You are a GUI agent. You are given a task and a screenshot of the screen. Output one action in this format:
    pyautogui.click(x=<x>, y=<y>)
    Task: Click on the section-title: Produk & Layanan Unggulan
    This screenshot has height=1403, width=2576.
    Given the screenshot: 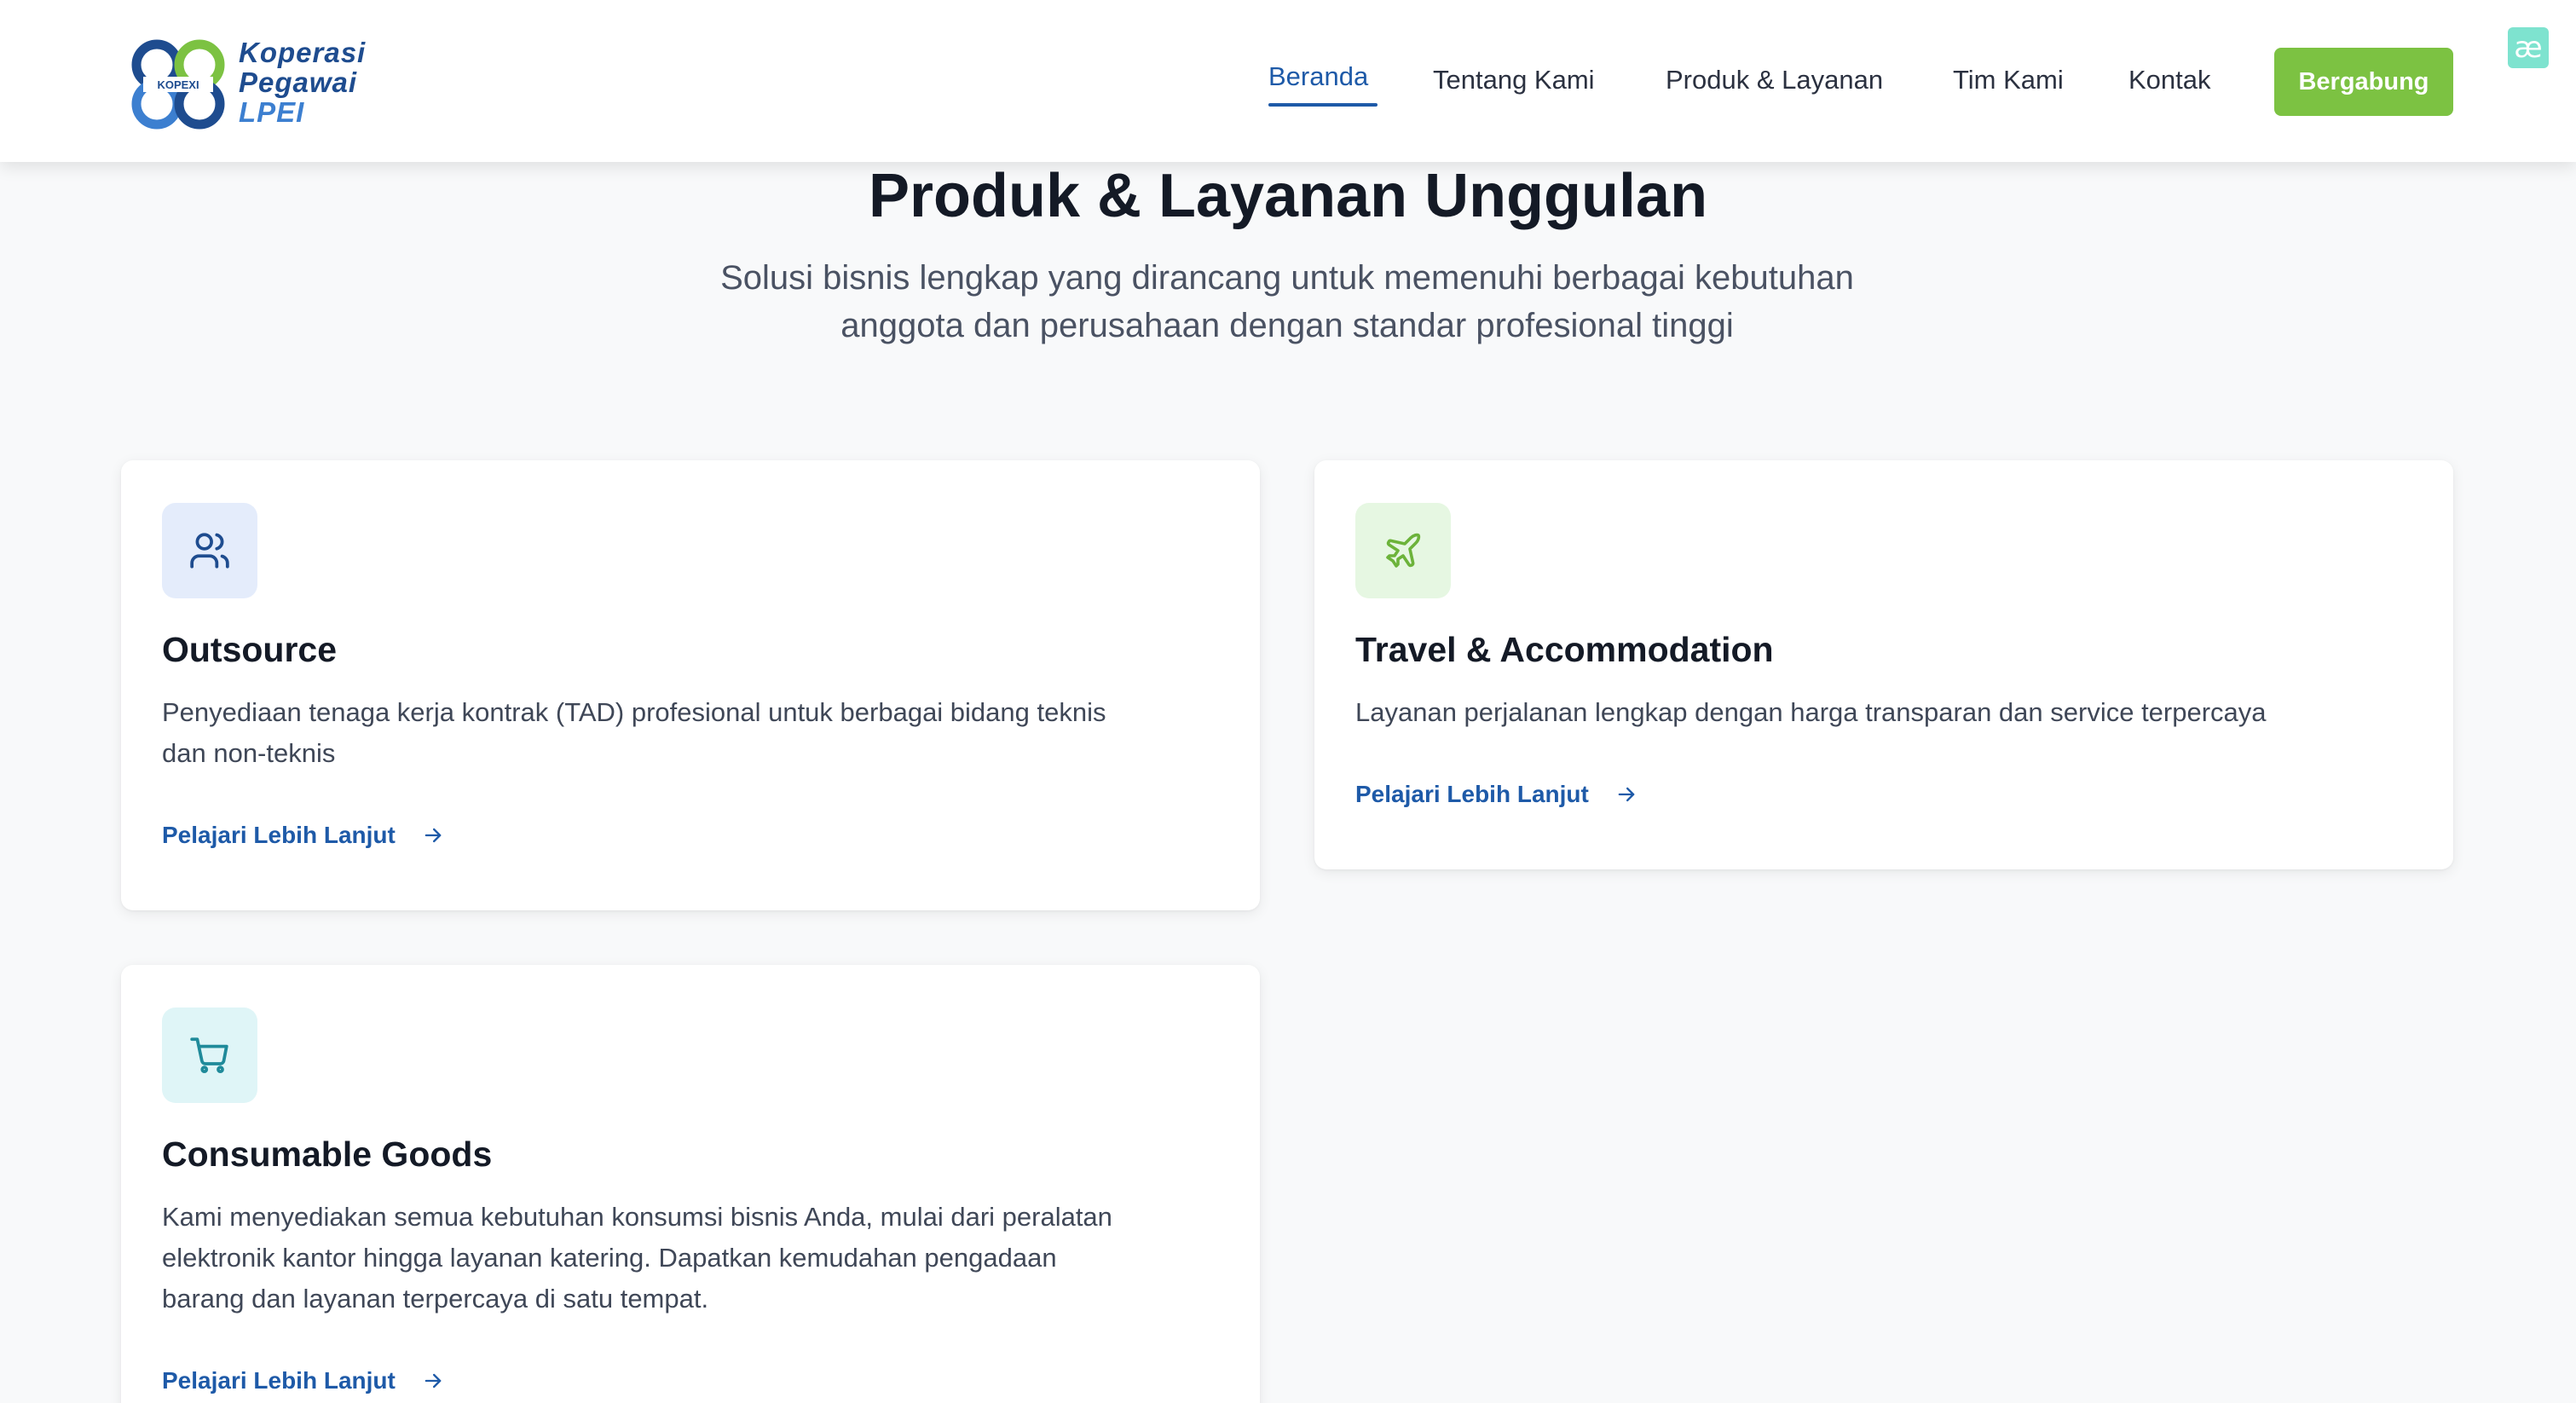 What is the action you would take?
    pyautogui.click(x=1288, y=196)
    